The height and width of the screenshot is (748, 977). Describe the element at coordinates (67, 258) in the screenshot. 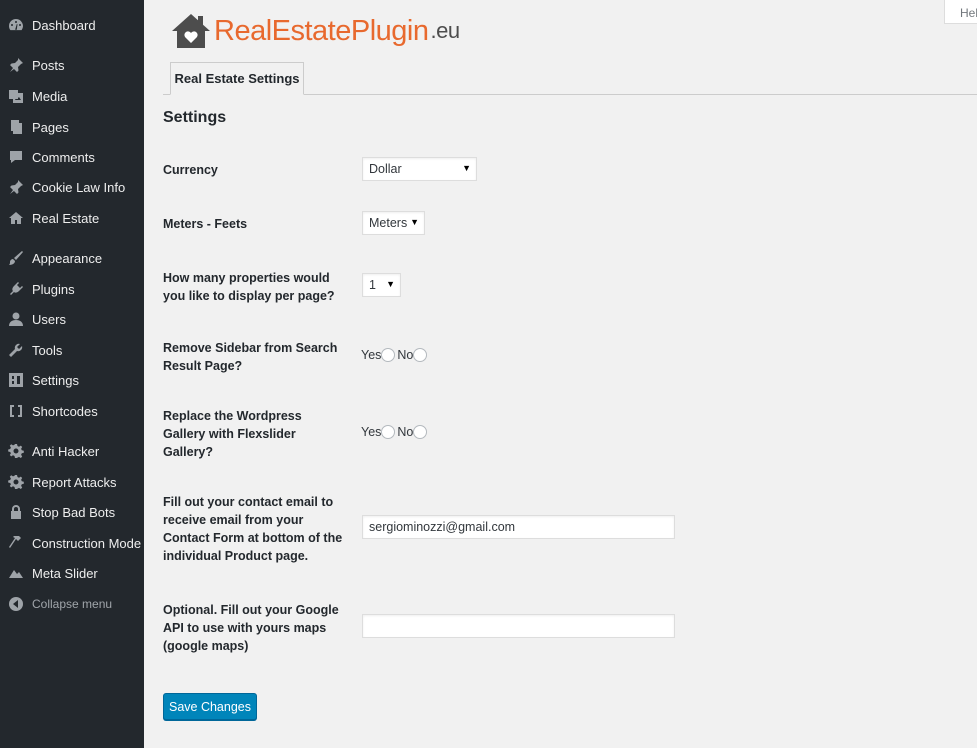

I see `sidebar-item-label: Appearance` at that location.